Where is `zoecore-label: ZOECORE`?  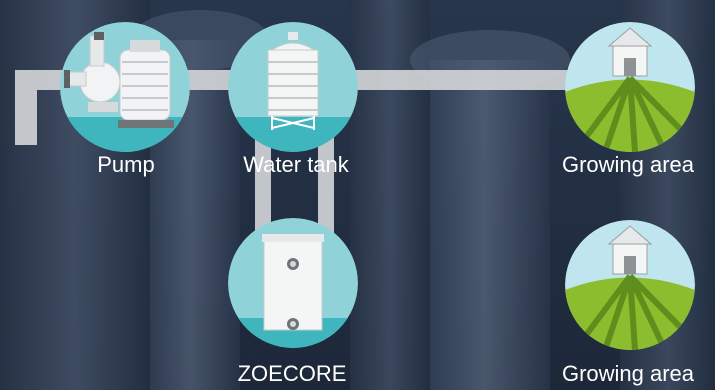 zoecore-label: ZOECORE is located at coordinates (292, 373).